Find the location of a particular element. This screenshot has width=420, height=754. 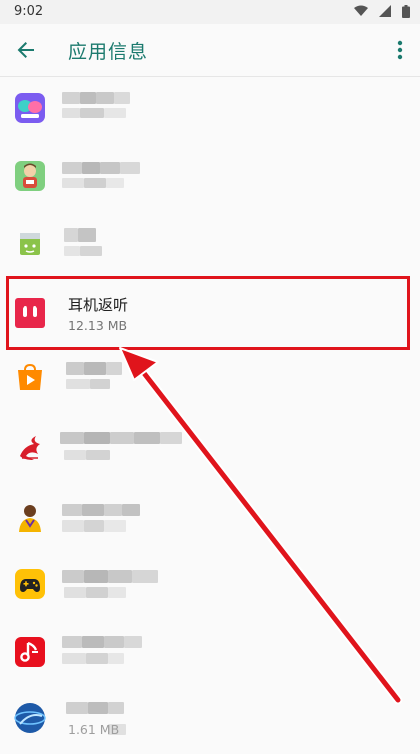

list-item-earphone-monitor: 耳机返听 12.13 MB is located at coordinates (210, 311).